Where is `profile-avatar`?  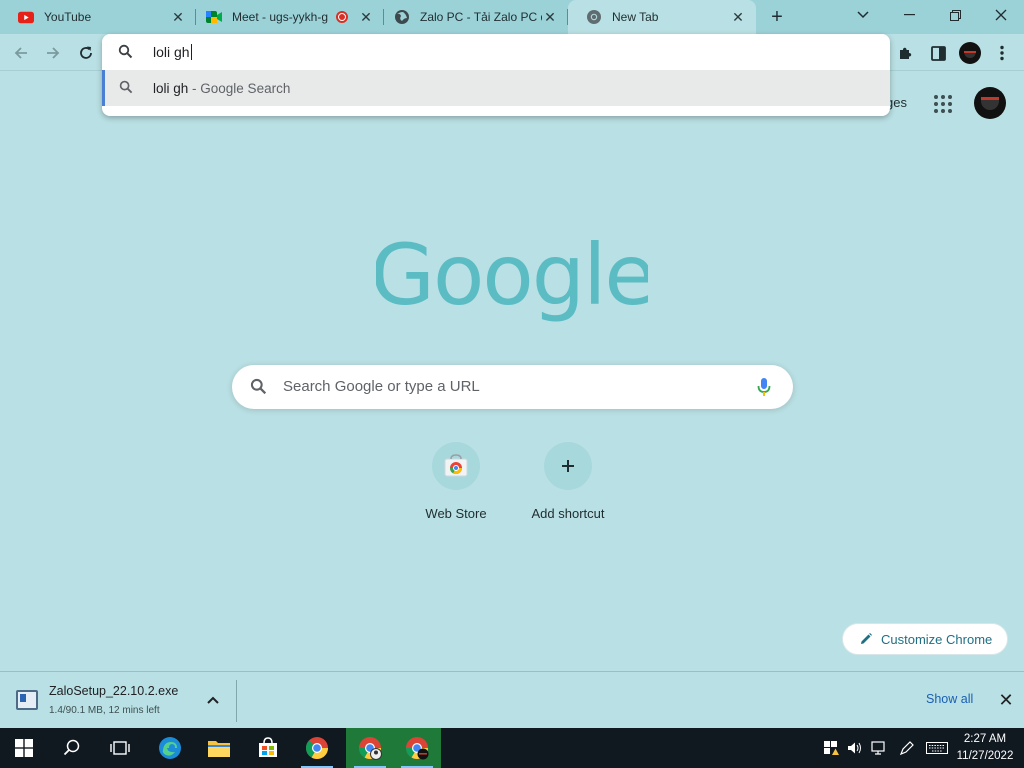 profile-avatar is located at coordinates (970, 53).